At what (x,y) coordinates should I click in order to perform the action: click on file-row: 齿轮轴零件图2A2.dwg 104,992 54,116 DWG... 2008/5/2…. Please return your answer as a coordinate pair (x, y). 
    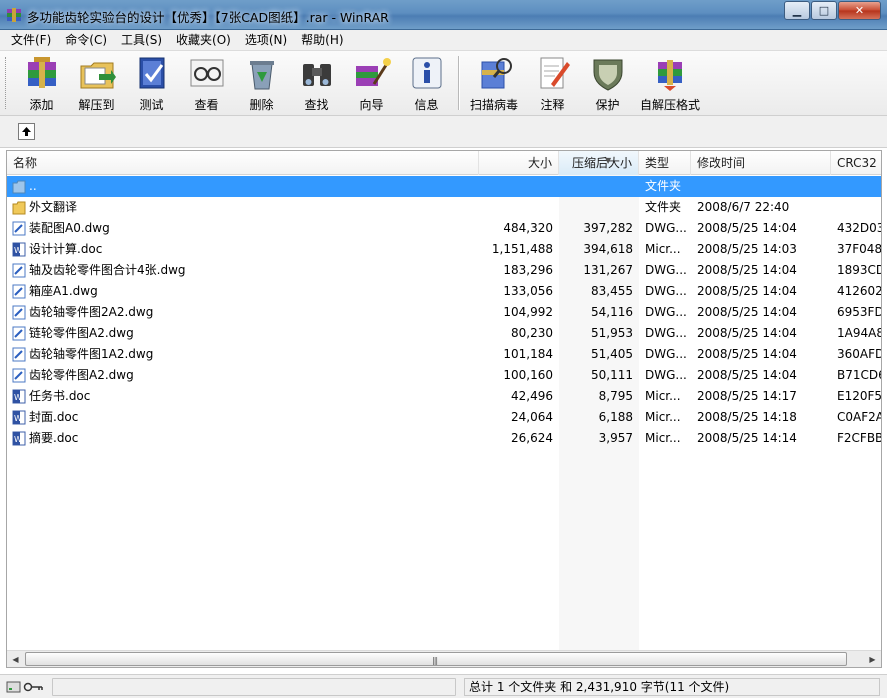
    Looking at the image, I should click on (444, 312).